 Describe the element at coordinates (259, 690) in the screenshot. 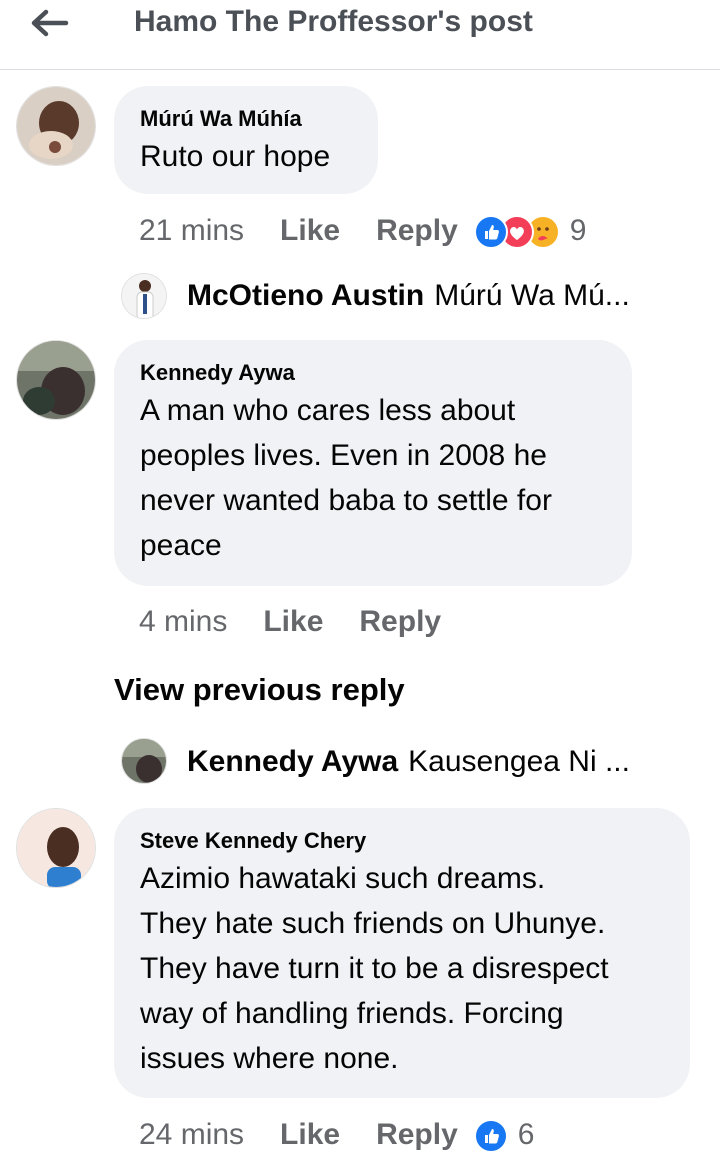

I see `view-previous-reply-link: View previous reply` at that location.